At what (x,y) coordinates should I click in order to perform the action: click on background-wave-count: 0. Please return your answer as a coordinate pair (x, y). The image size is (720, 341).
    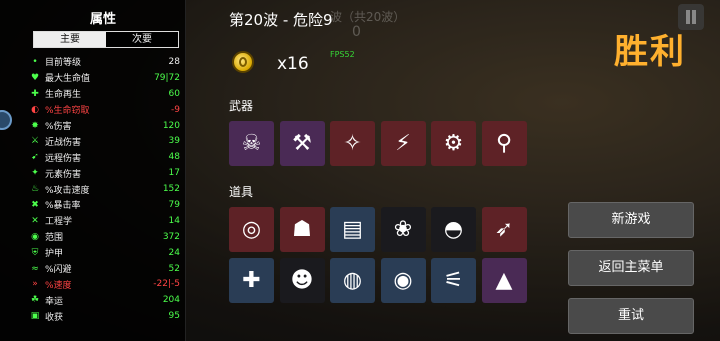
    Looking at the image, I should click on (356, 32).